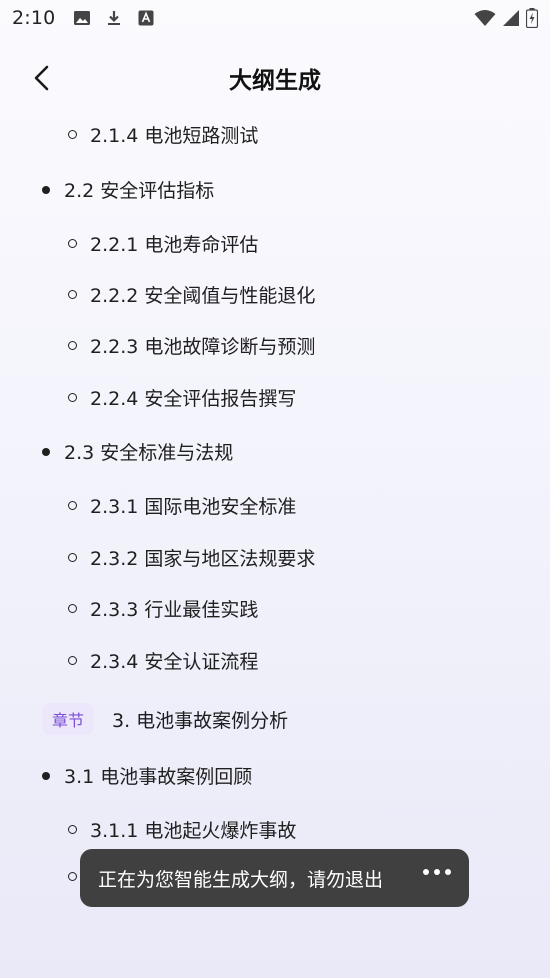 The image size is (550, 978). I want to click on chapter-tag: 章节, so click(68, 719).